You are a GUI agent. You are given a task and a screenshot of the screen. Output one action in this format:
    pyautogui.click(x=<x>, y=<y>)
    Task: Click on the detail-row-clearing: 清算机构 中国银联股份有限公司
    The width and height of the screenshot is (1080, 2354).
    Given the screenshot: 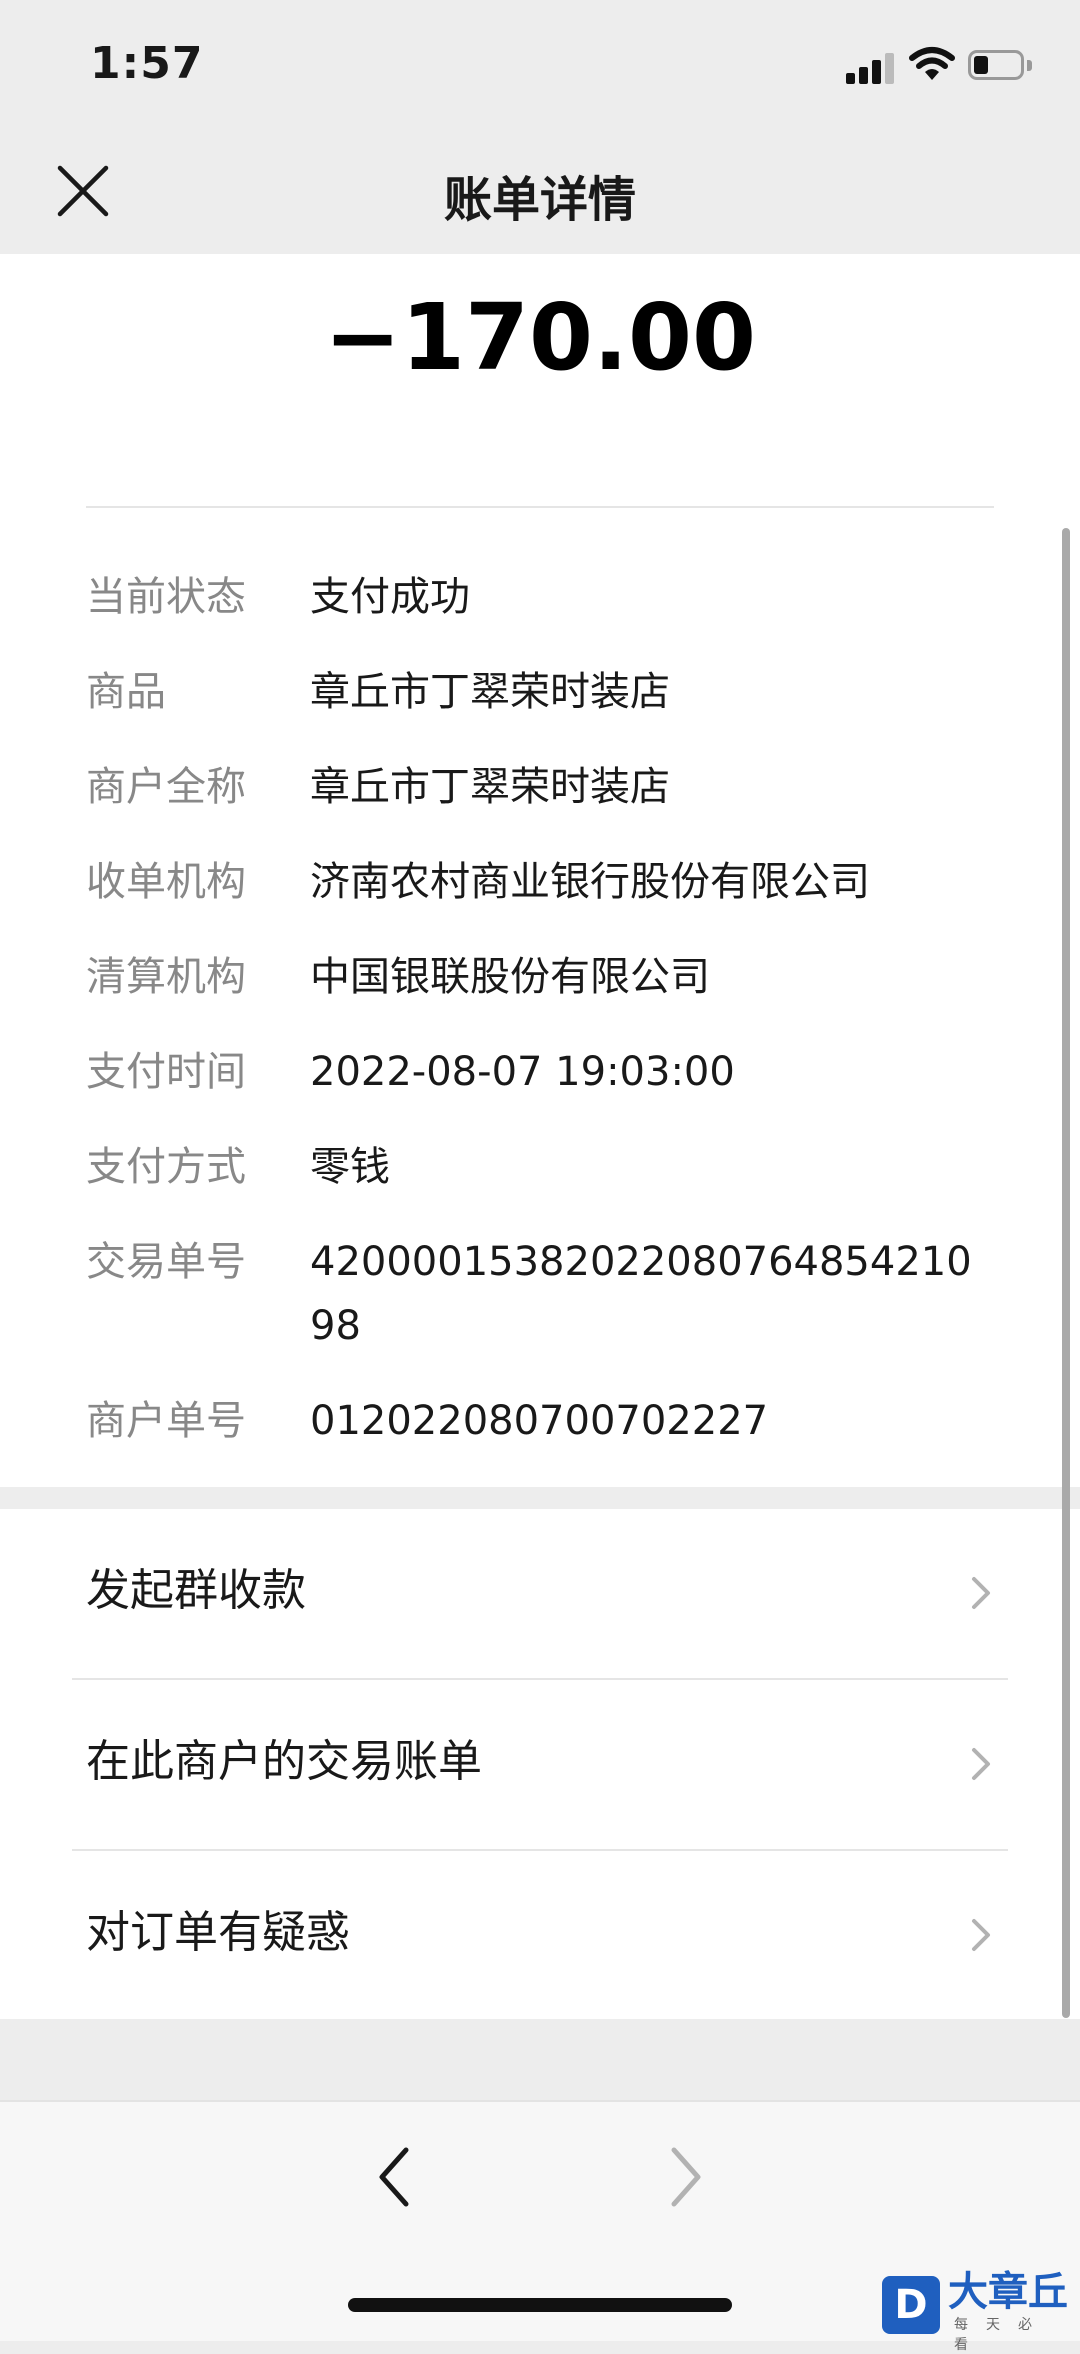 What is the action you would take?
    pyautogui.click(x=541, y=981)
    